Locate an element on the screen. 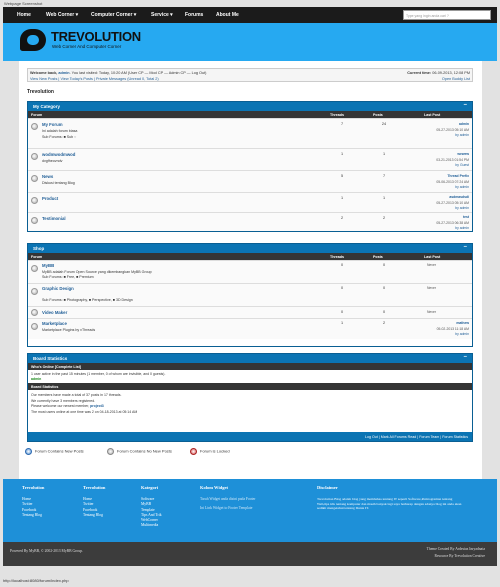 This screenshot has width=500, height=587. nav-forums: Forums is located at coordinates (194, 15).